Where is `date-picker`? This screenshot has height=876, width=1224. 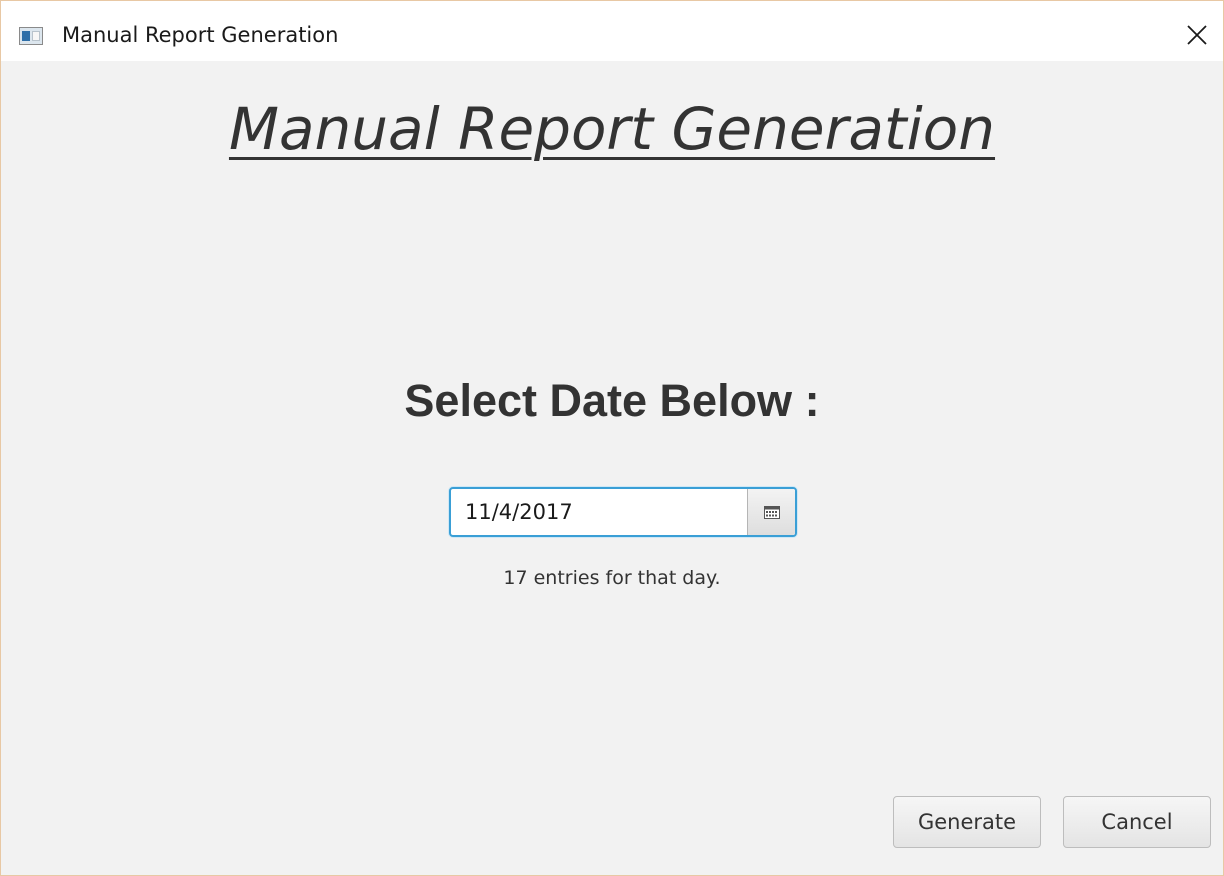 date-picker is located at coordinates (623, 512).